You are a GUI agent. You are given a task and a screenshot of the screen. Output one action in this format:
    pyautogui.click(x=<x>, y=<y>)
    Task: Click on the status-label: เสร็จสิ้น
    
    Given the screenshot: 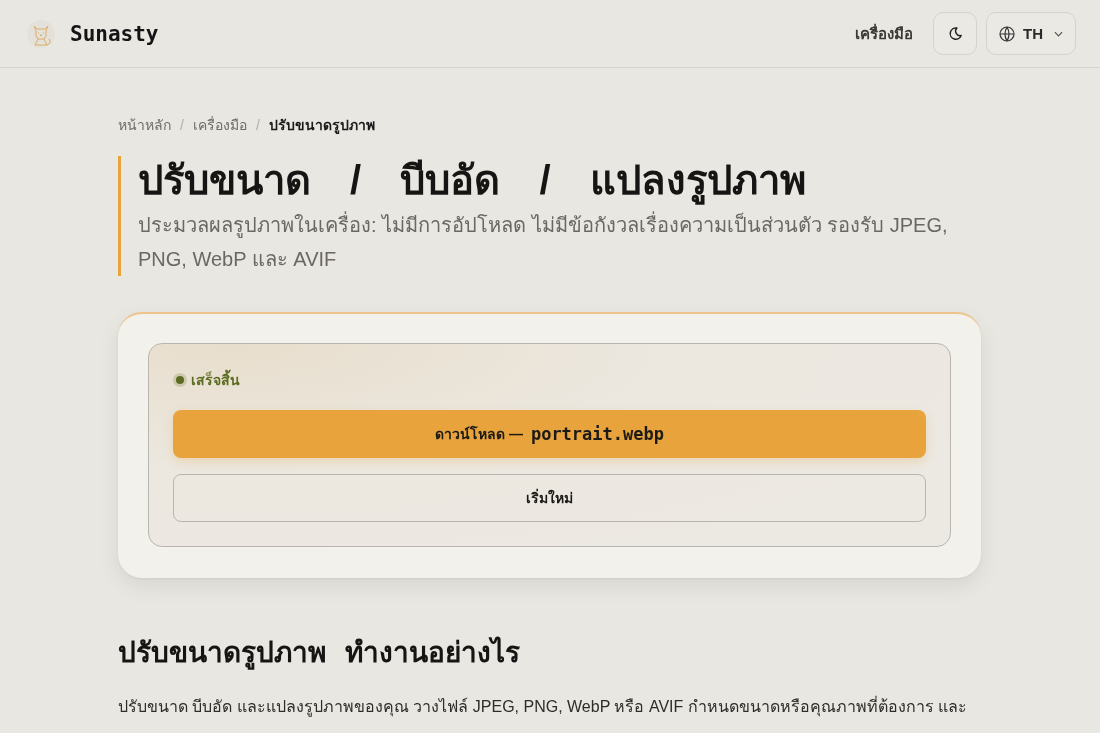 What is the action you would take?
    pyautogui.click(x=215, y=380)
    